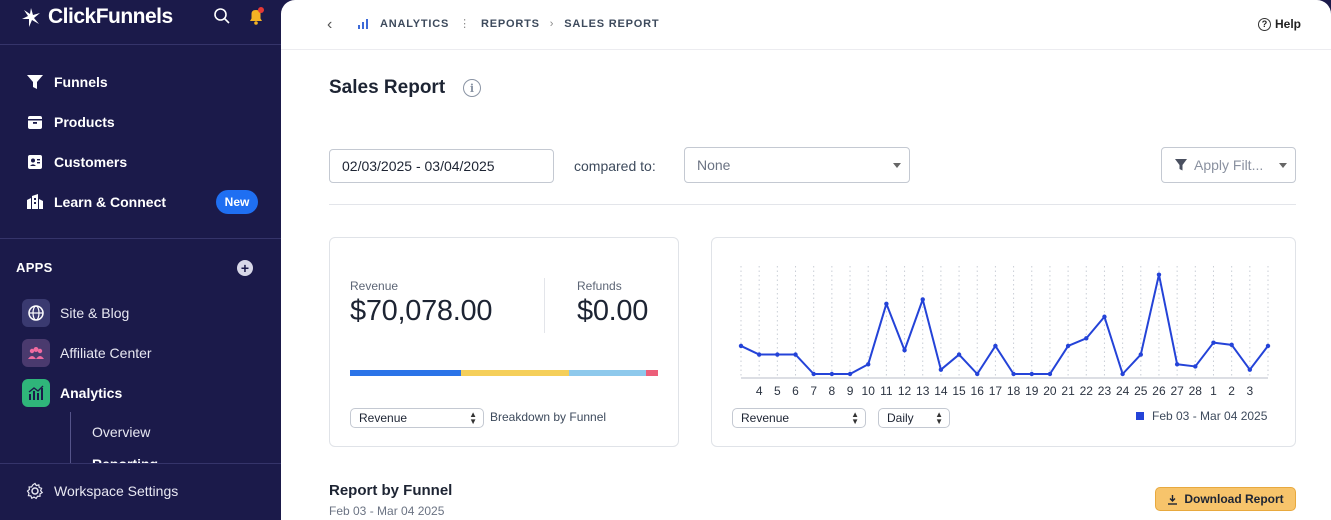  Describe the element at coordinates (799, 418) in the screenshot. I see `chart-metric-select: Revenue ▲ ▼` at that location.